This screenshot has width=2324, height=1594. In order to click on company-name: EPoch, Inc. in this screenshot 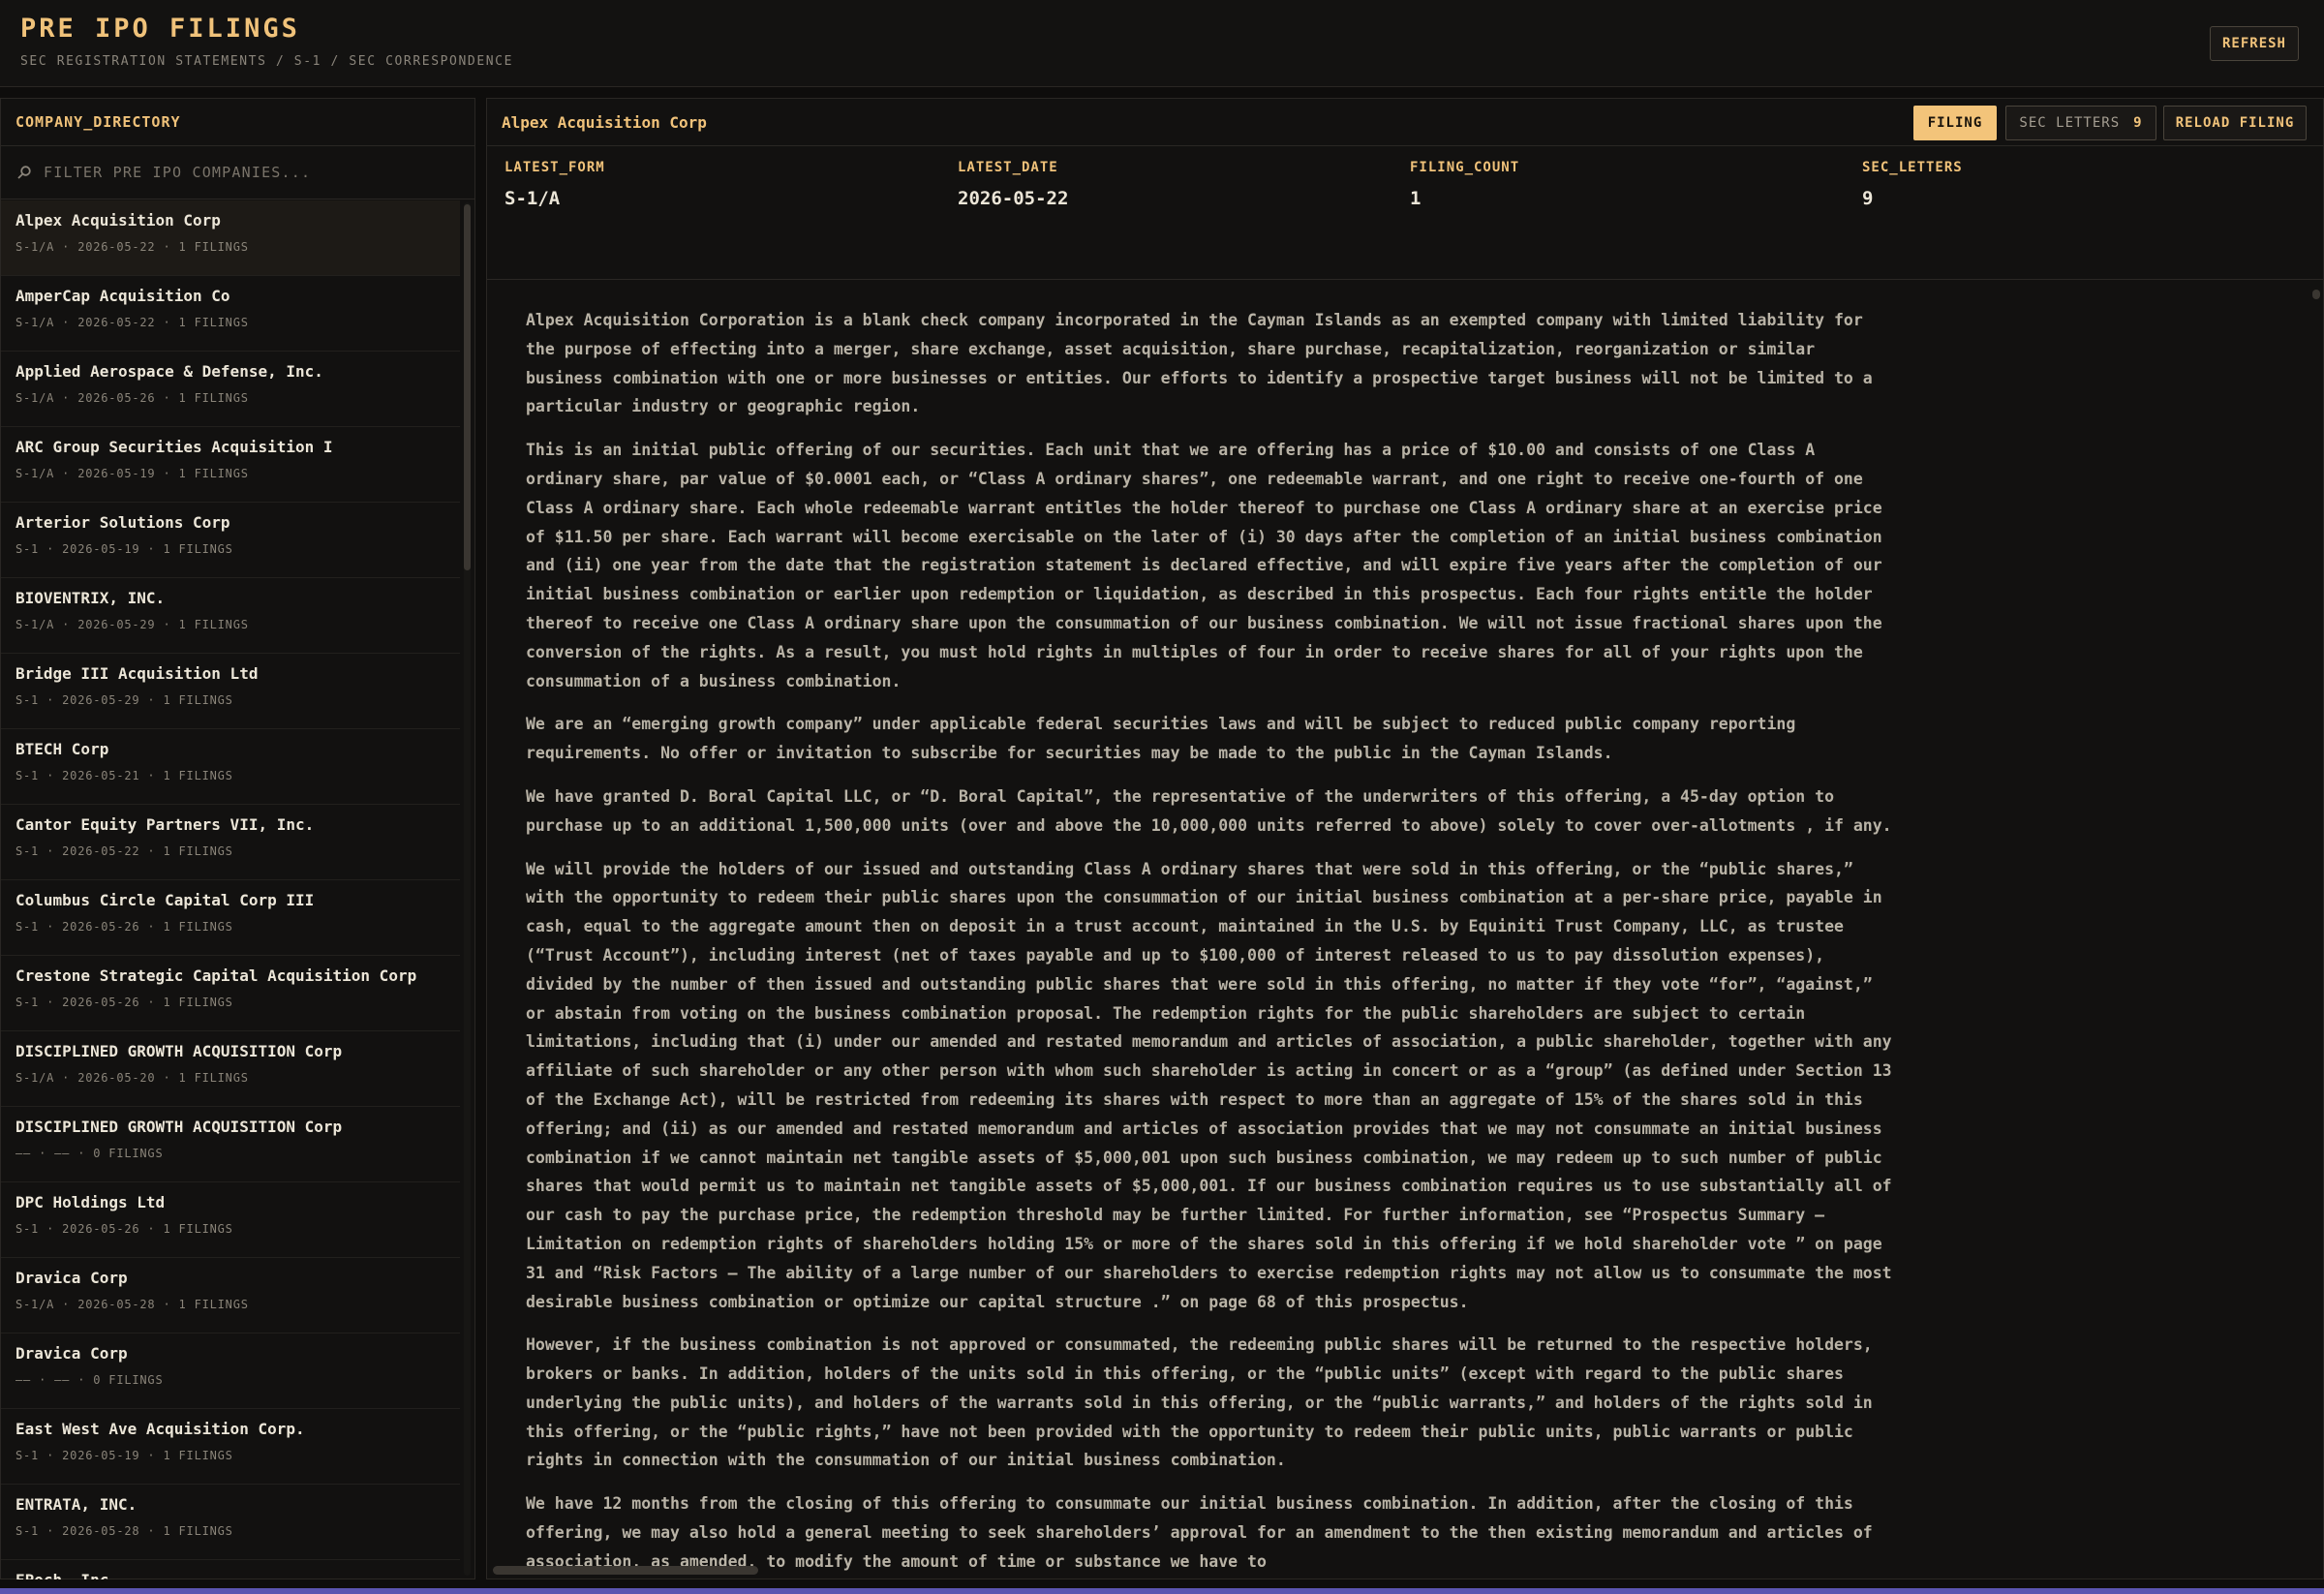, I will do `click(238, 1575)`.